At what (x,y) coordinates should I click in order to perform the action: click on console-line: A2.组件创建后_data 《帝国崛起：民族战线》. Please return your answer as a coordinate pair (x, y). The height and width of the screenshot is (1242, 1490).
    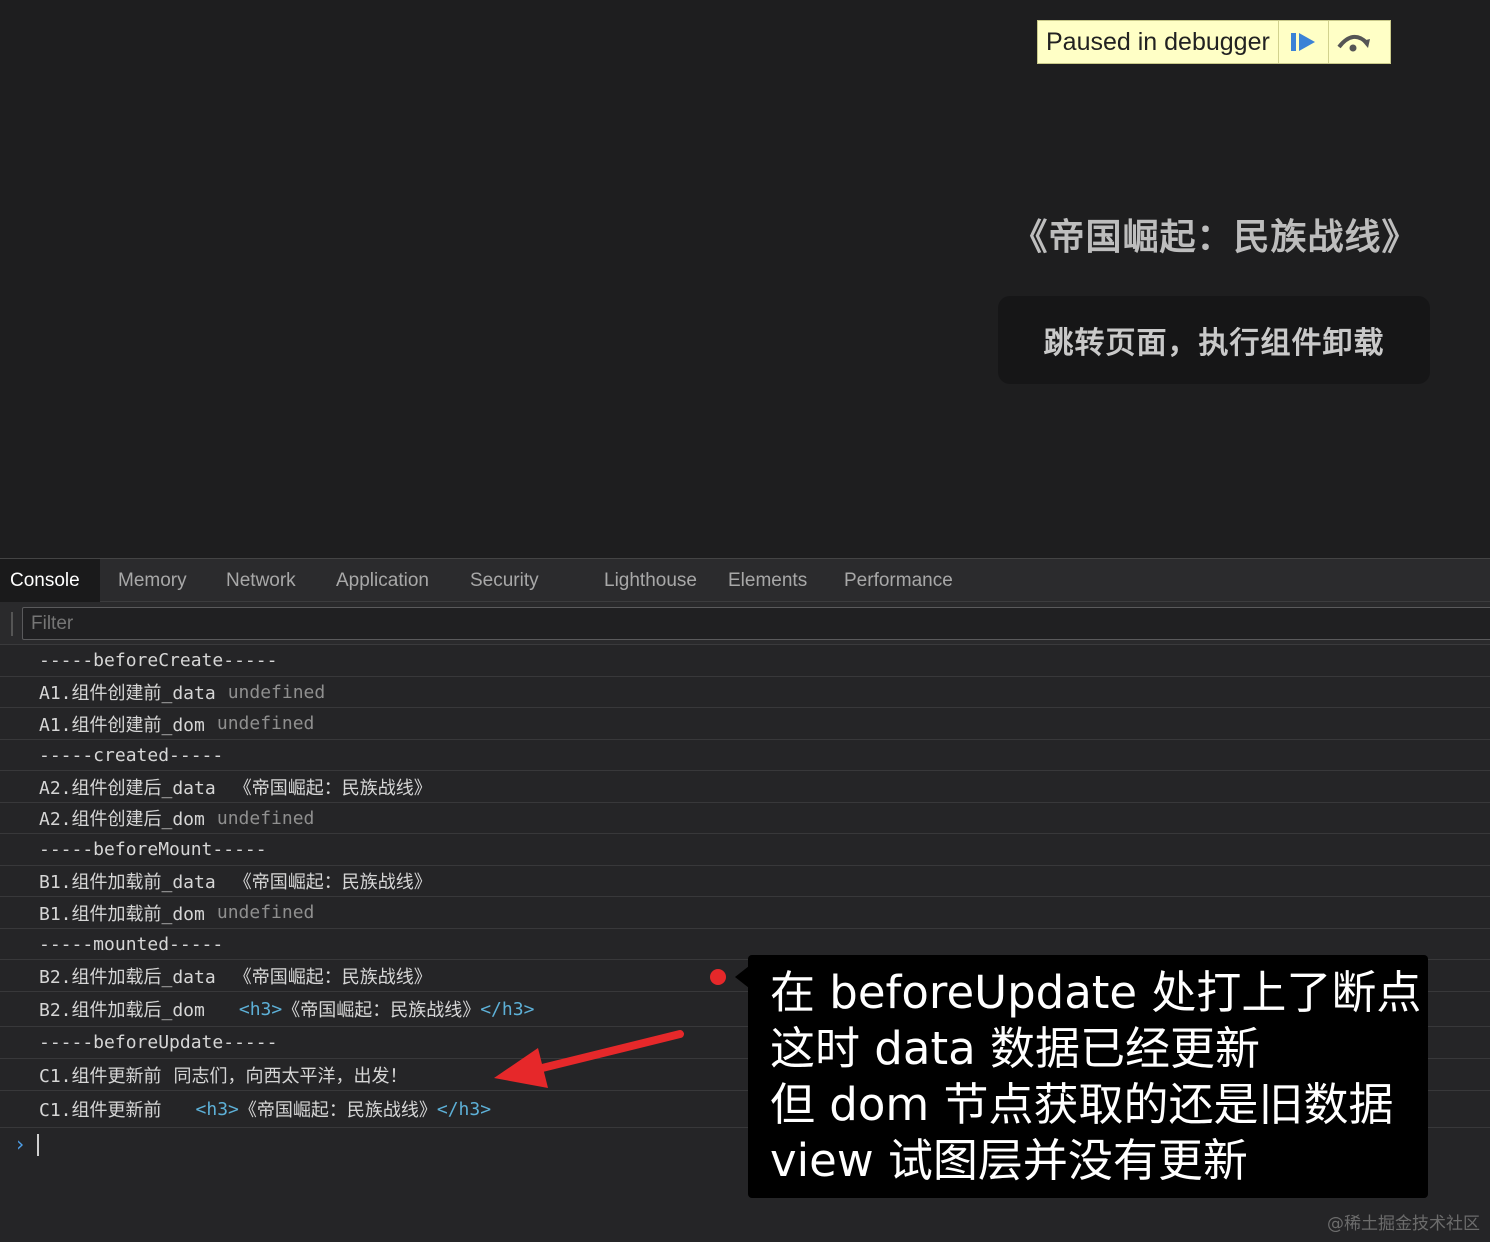
    Looking at the image, I should click on (745, 787).